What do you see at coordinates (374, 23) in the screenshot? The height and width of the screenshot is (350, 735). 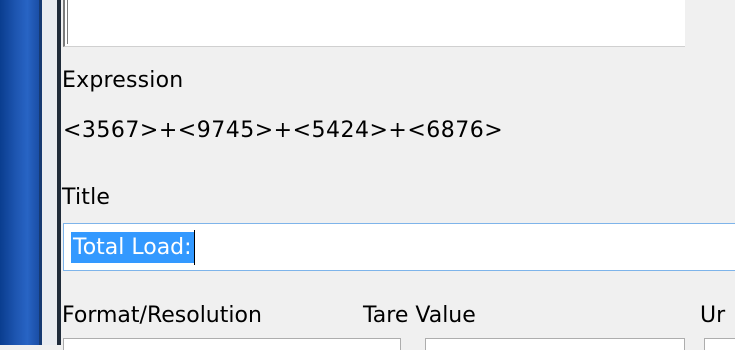 I see `top-text-area` at bounding box center [374, 23].